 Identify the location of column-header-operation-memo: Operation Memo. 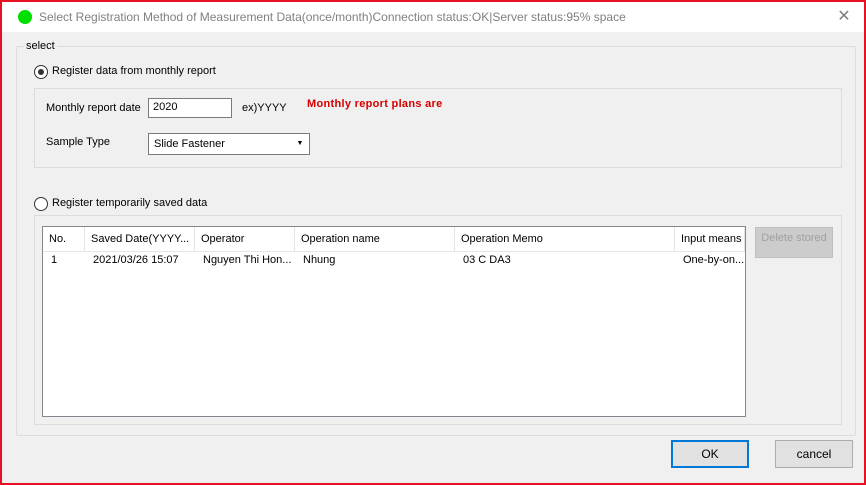
(565, 239).